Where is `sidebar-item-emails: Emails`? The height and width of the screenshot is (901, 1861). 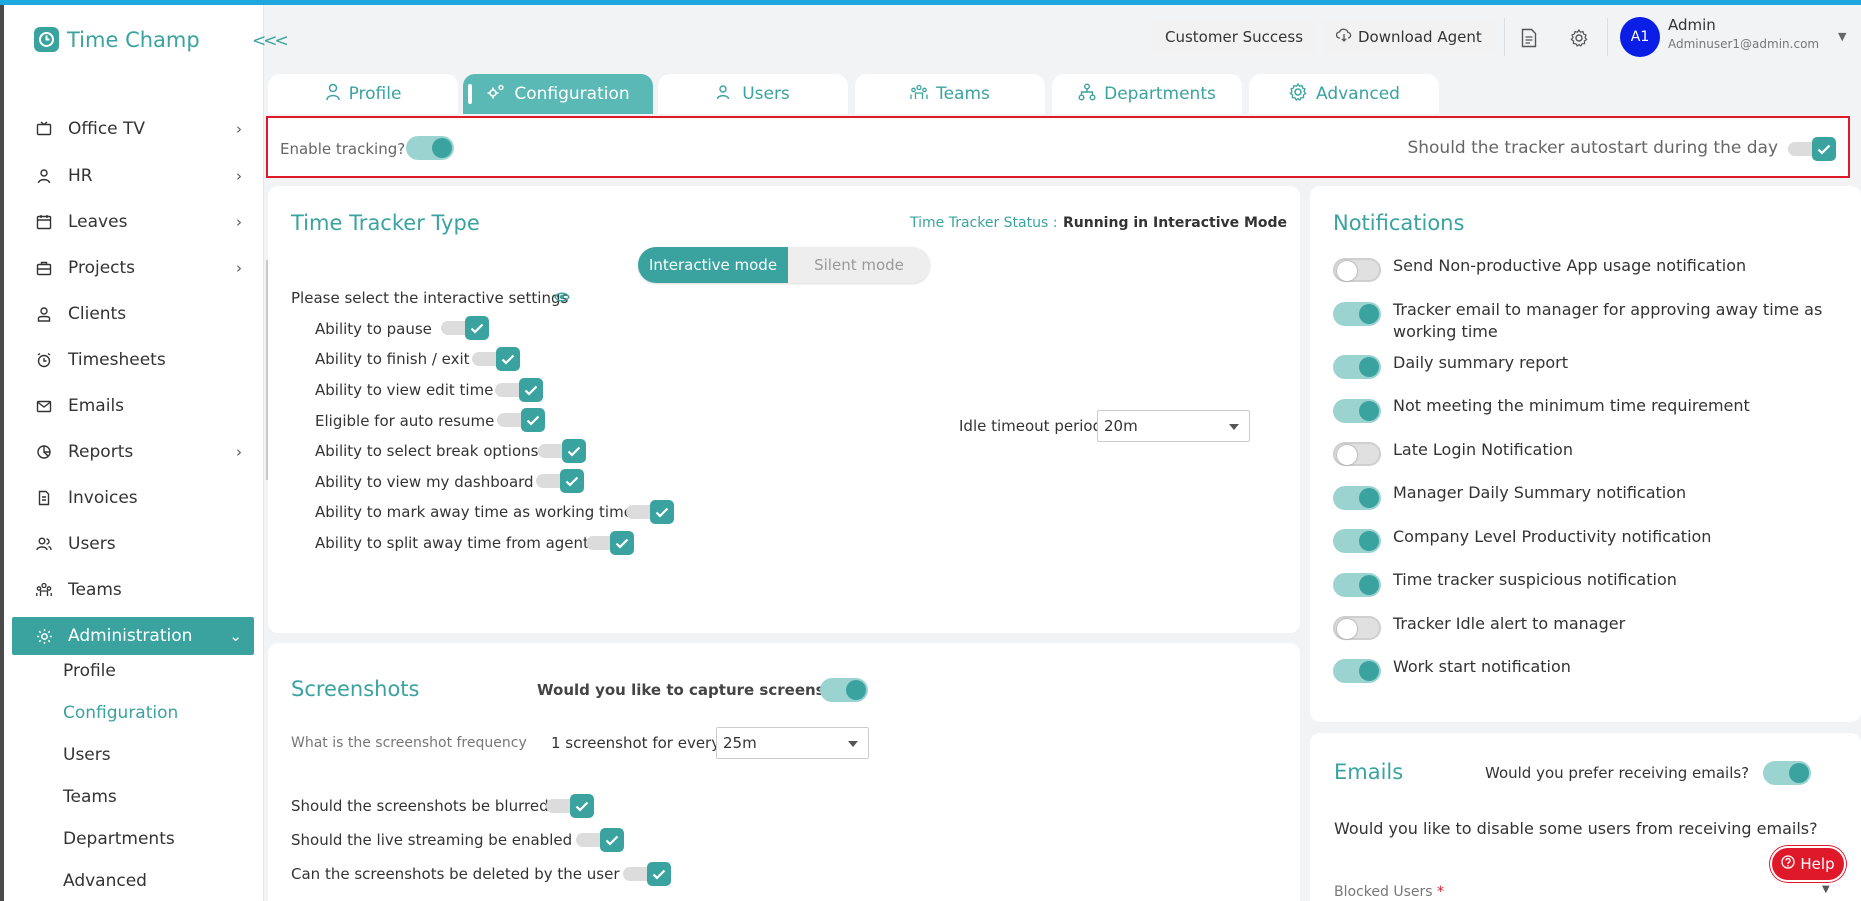
sidebar-item-emails: Emails is located at coordinates (144, 406).